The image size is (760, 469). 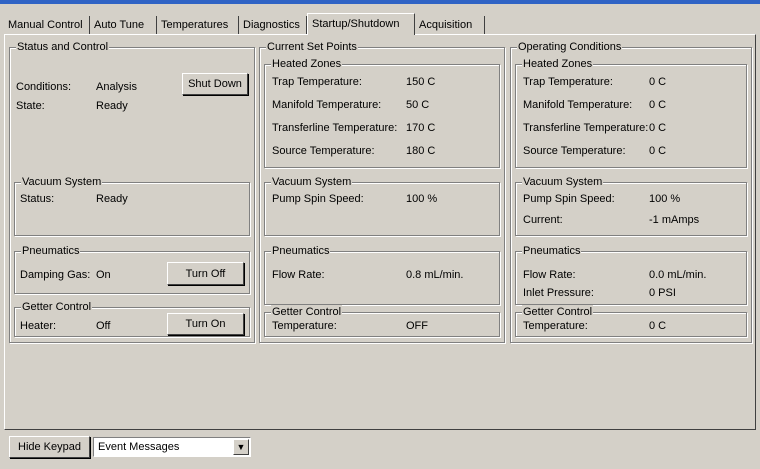 What do you see at coordinates (382, 321) in the screenshot?
I see `set-getter-group: Getter Control Temperature: OFF` at bounding box center [382, 321].